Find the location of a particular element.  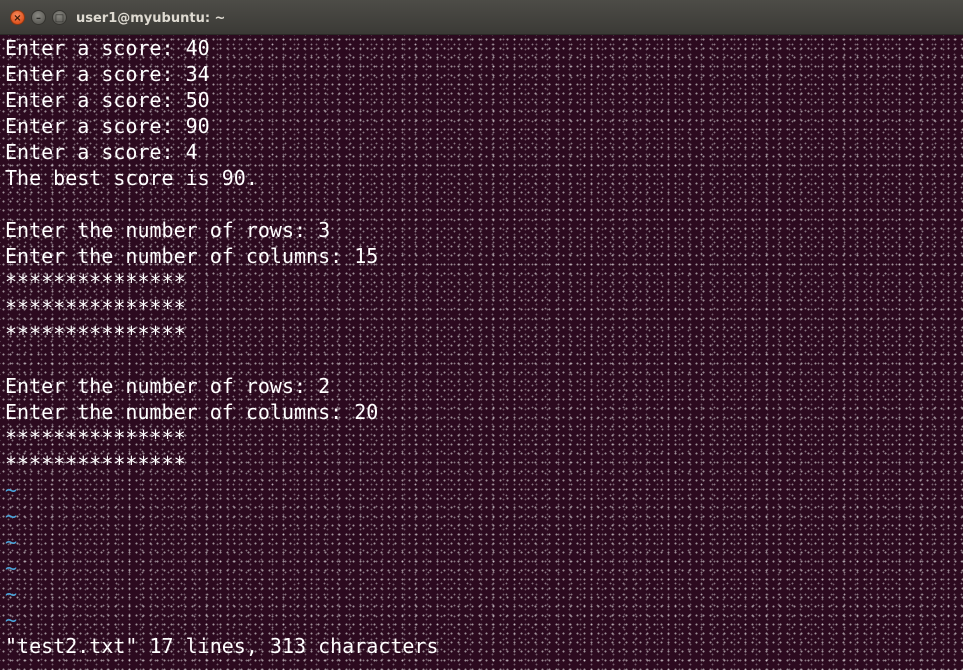

output-line: Enter the number of rows: 2 is located at coordinates (168, 386).